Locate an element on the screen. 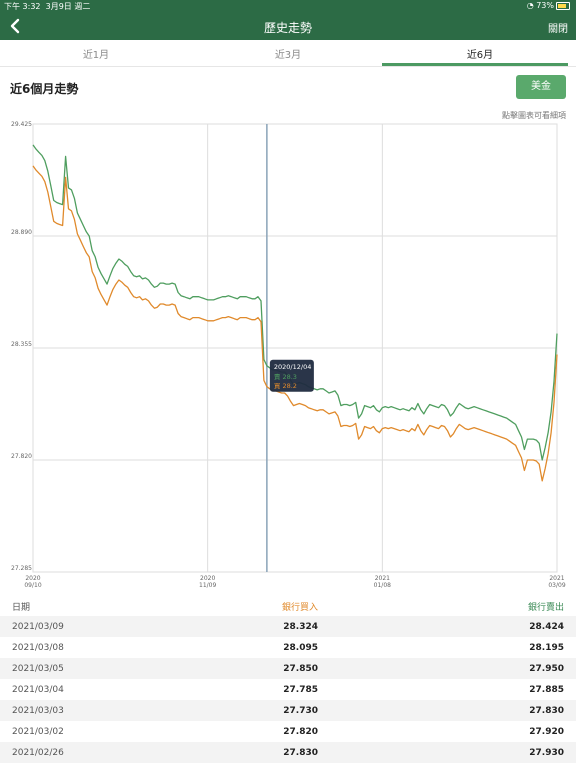  page-title: 歷史走勢 is located at coordinates (287, 28).